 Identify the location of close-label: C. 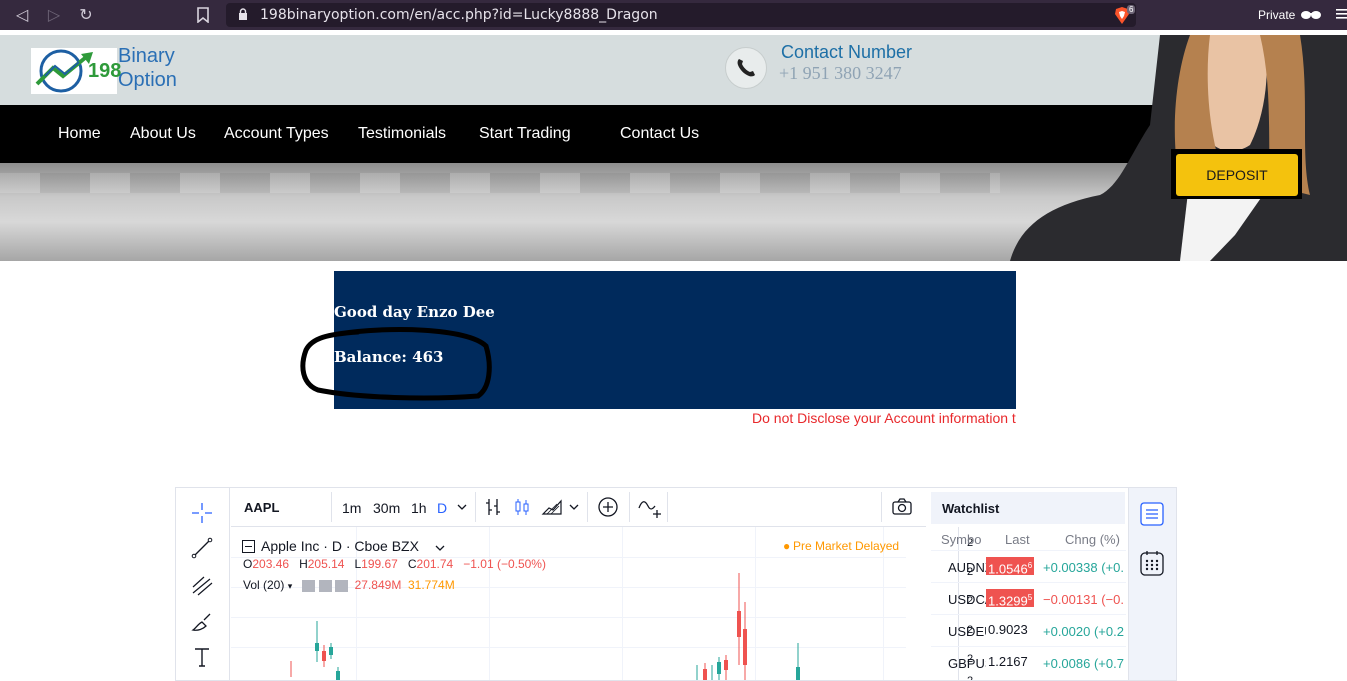
(412, 564).